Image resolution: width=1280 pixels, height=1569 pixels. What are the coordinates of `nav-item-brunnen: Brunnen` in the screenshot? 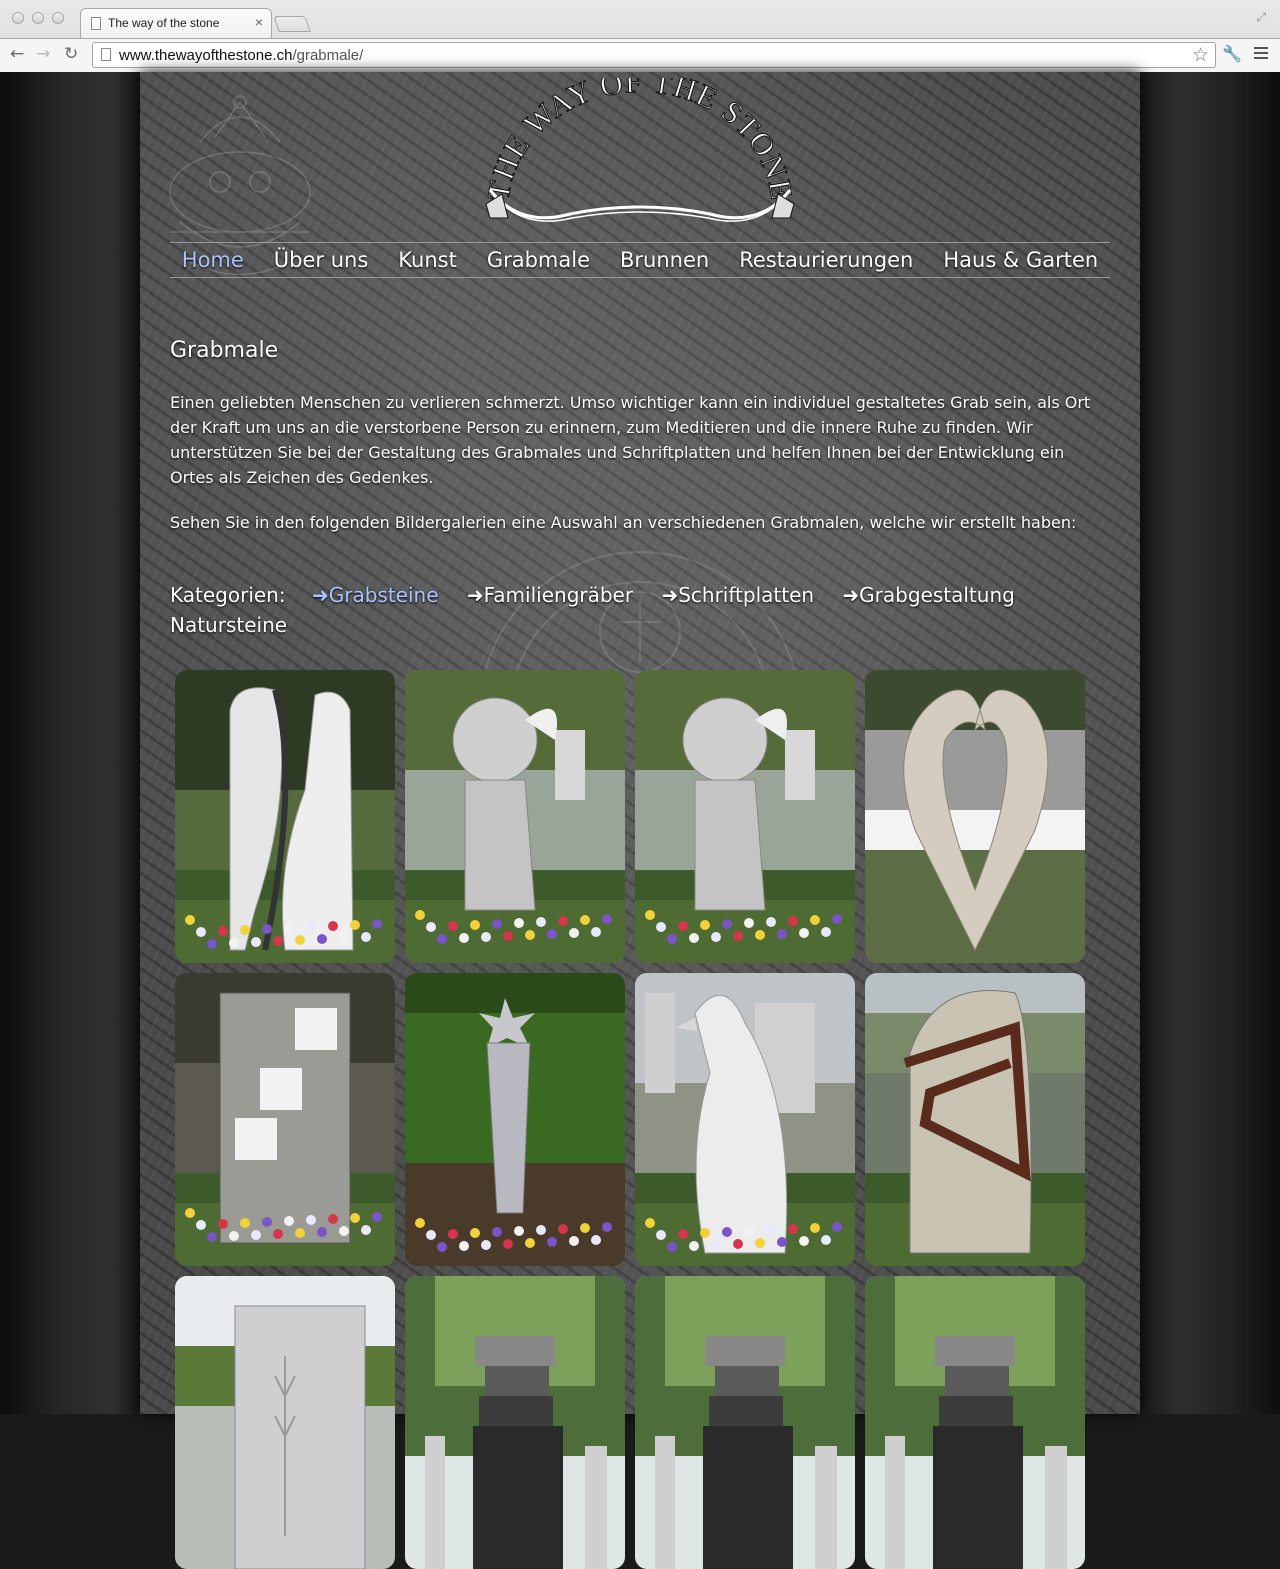 It's located at (664, 260).